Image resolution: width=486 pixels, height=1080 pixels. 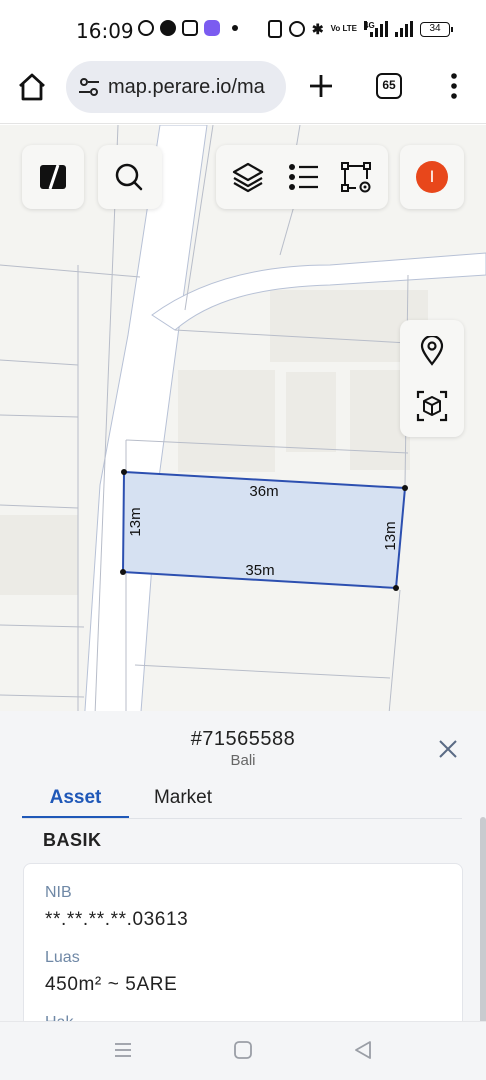 What do you see at coordinates (357, 178) in the screenshot?
I see `polygon-settings-icon` at bounding box center [357, 178].